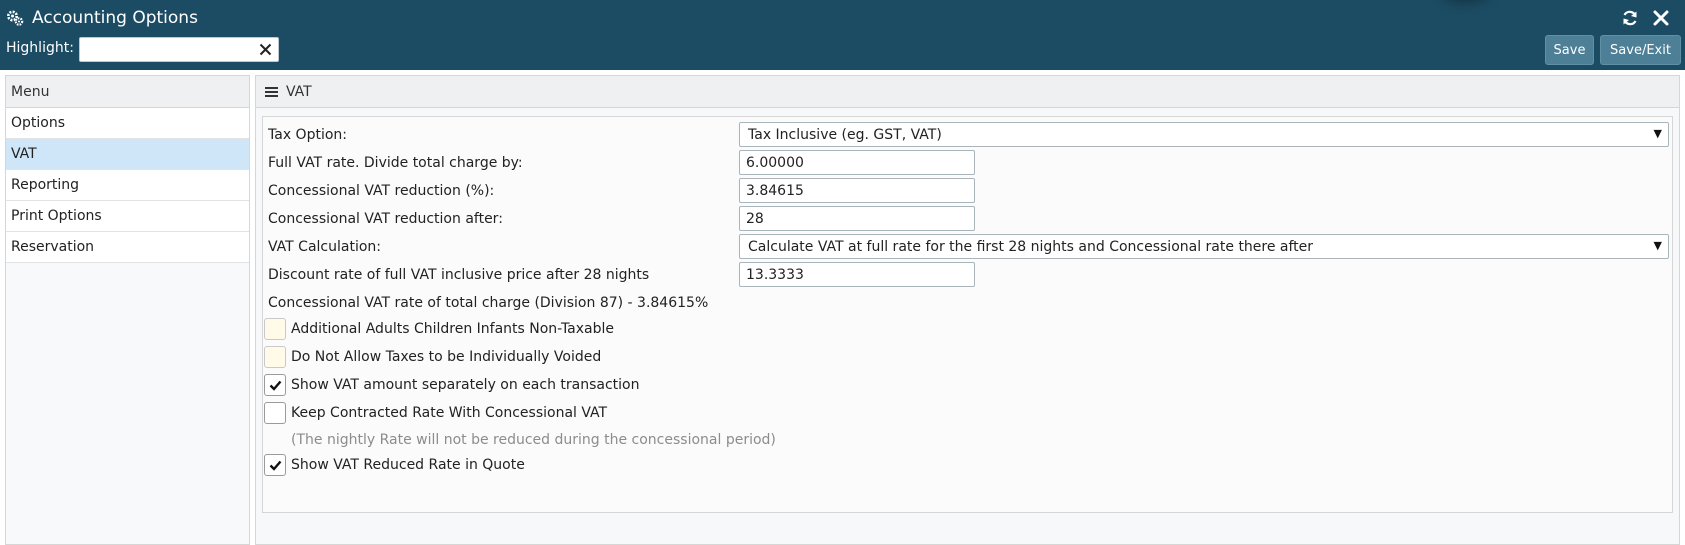  Describe the element at coordinates (395, 163) in the screenshot. I see `full-vat-rate-label: Full VAT rate. Divide total charge by:` at that location.